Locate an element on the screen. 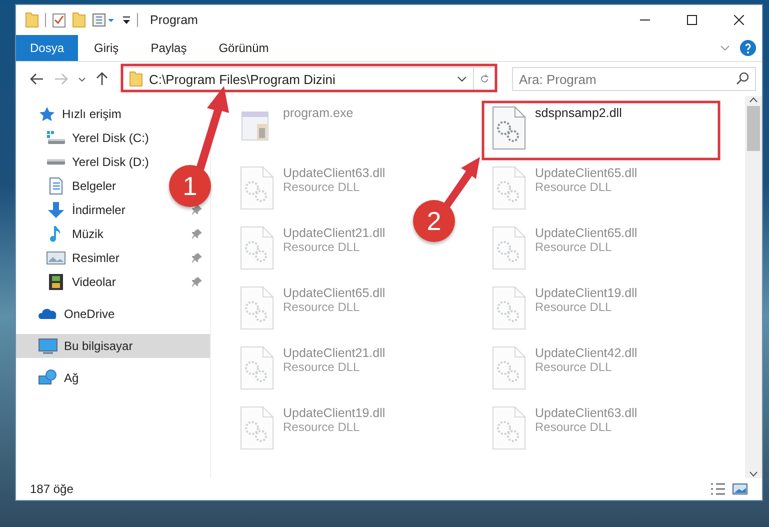 This screenshot has width=769, height=527. ribbon-tab: Paylaş is located at coordinates (168, 48).